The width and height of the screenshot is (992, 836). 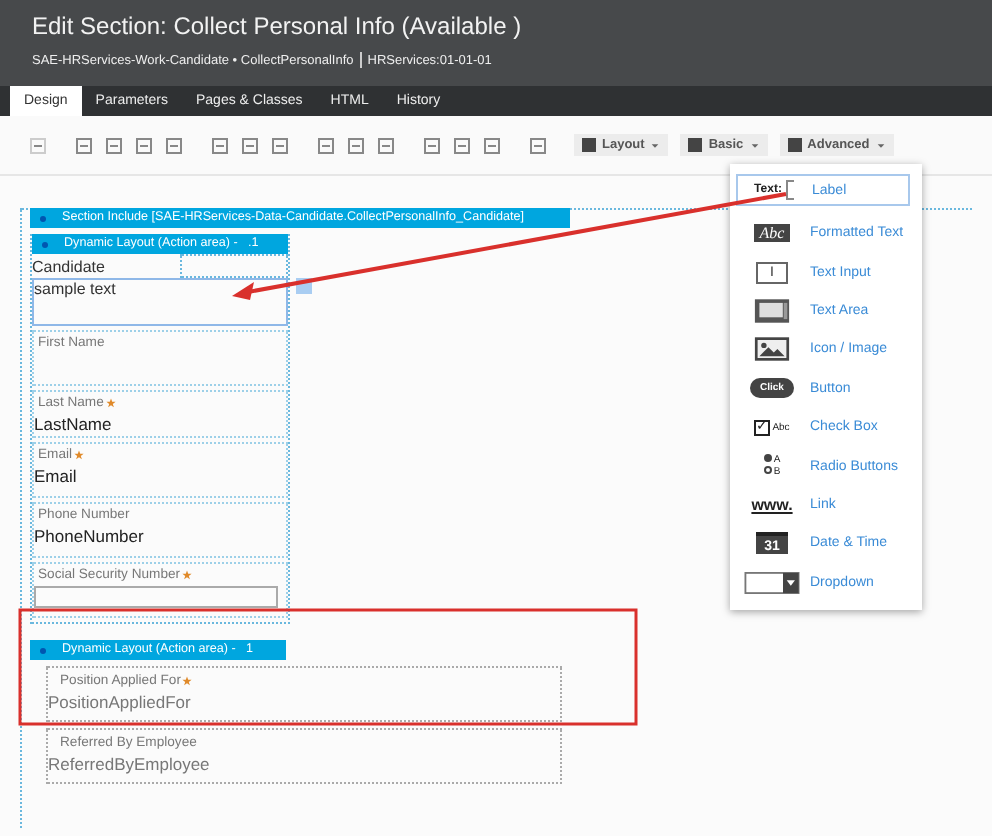 What do you see at coordinates (160, 302) in the screenshot?
I see `selected-label-cell: sample text` at bounding box center [160, 302].